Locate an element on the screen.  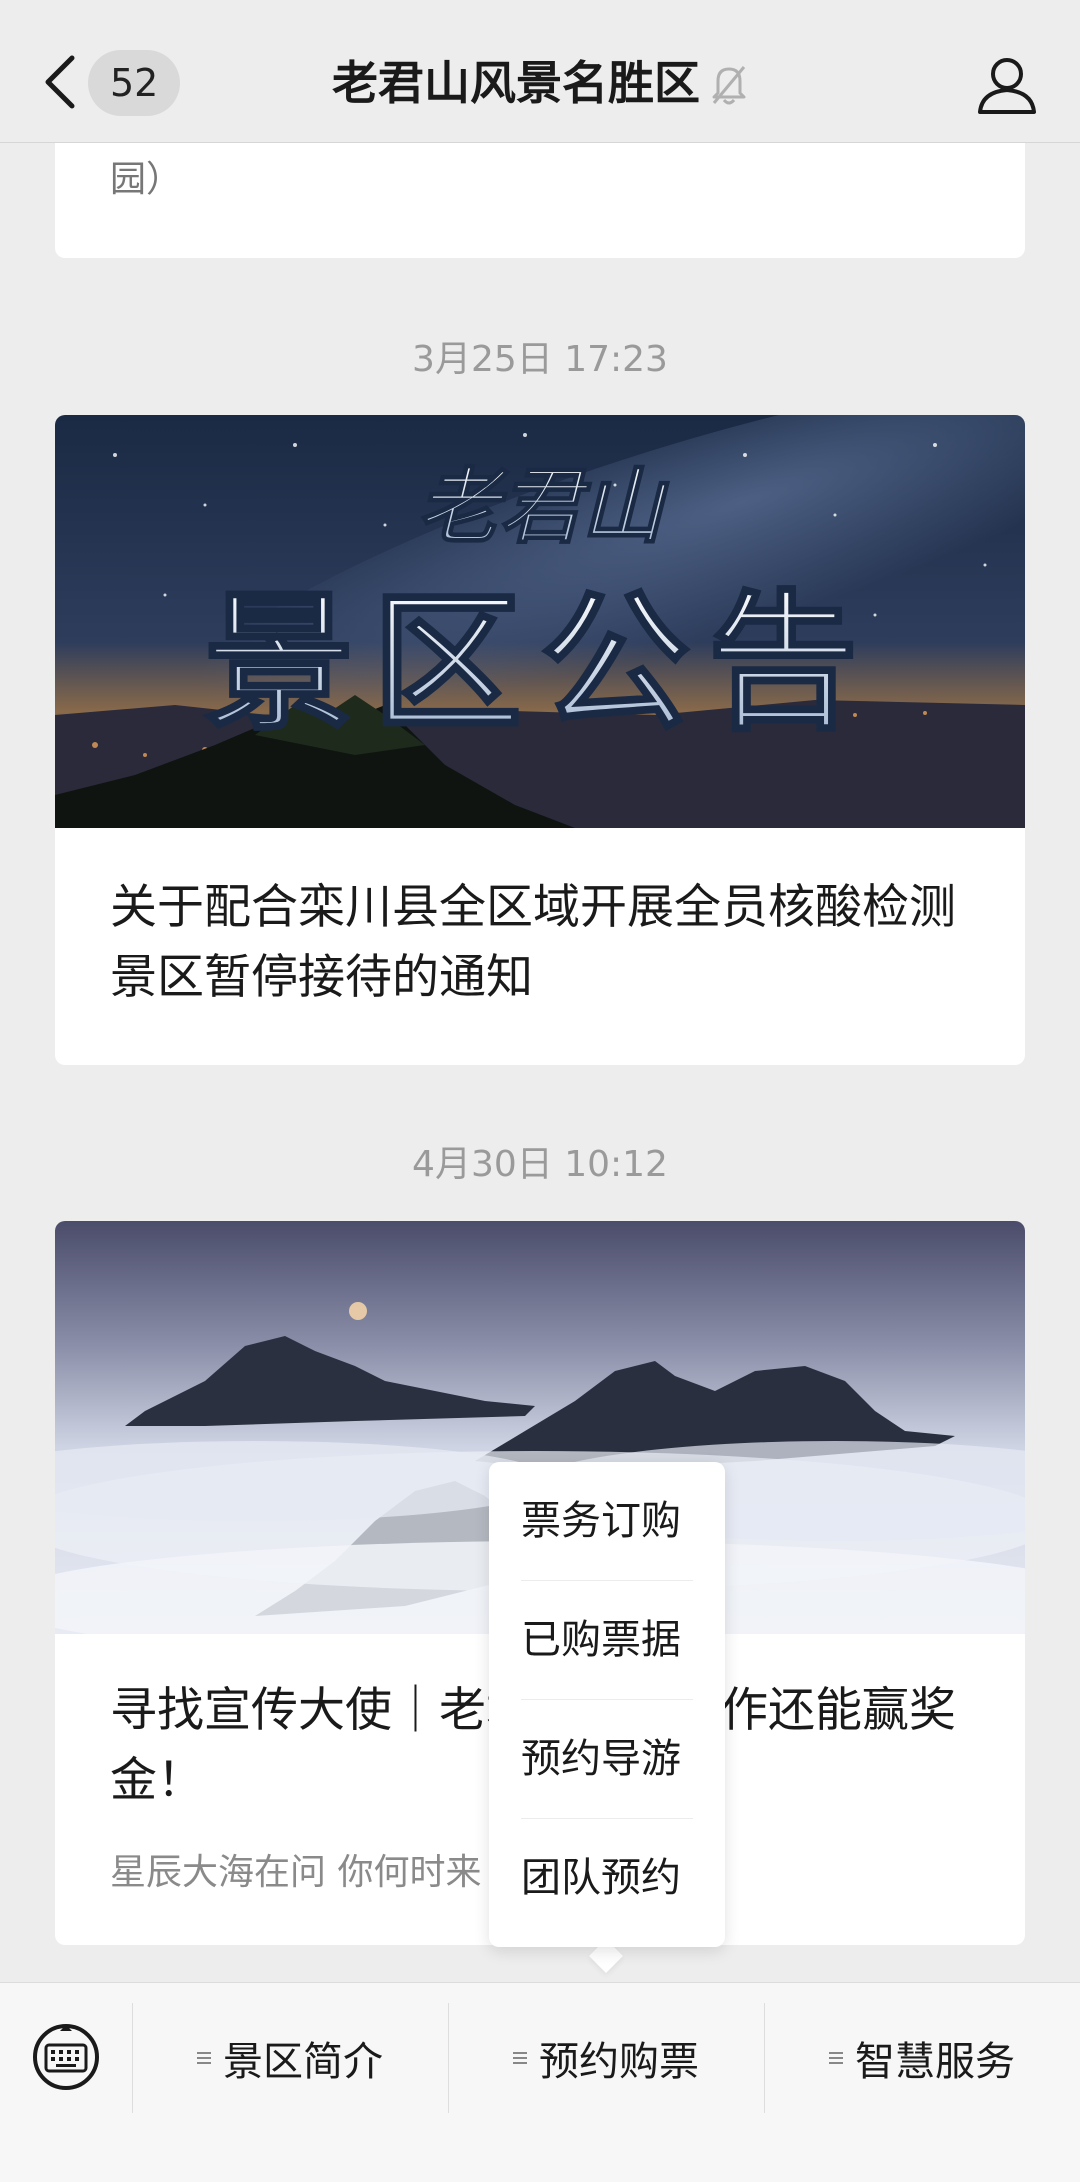
cover-text-small: 老君山 is located at coordinates (543, 507).